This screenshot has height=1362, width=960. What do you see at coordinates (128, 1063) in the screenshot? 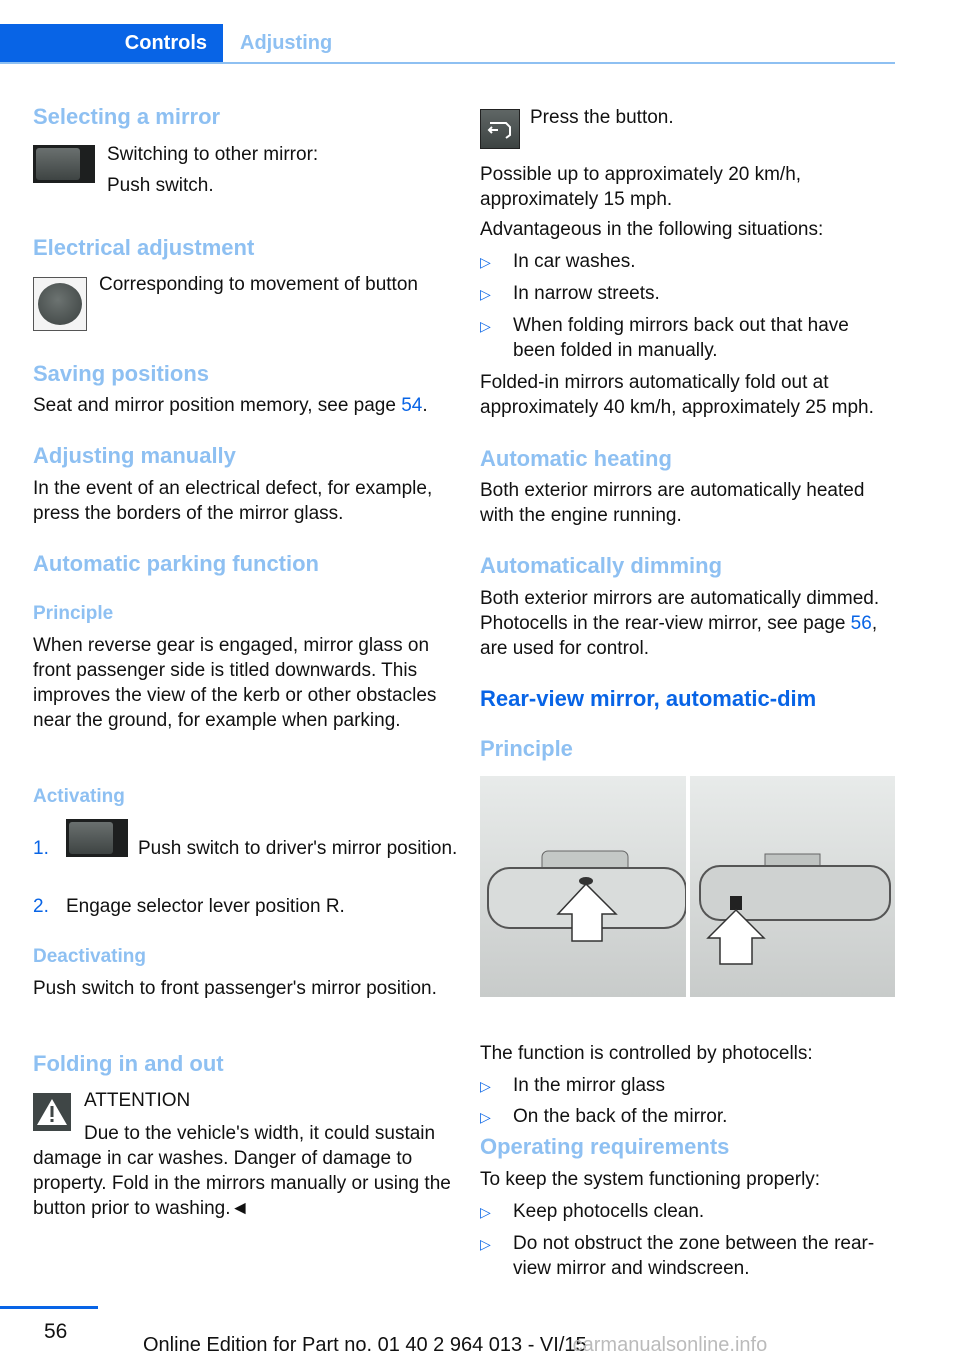
I see `heading-folding: Folding in and out` at bounding box center [128, 1063].